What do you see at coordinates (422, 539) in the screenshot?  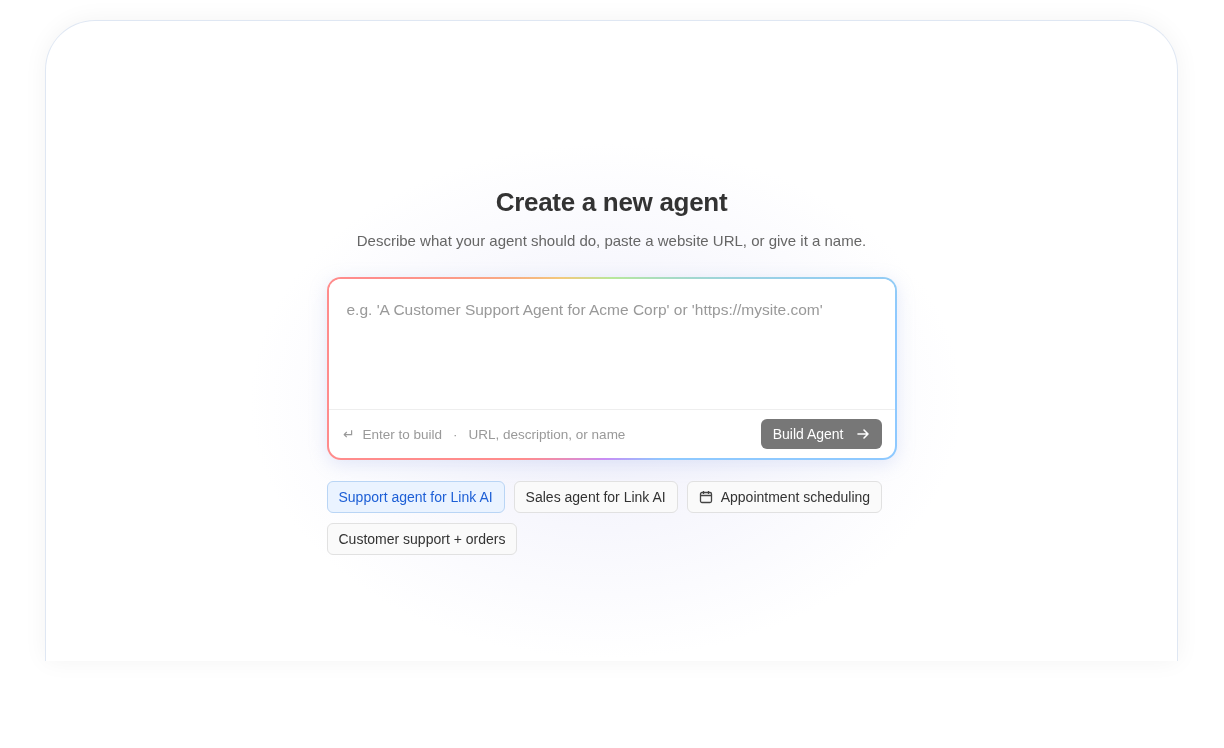 I see `suggestion-chip: Customer support + orders` at bounding box center [422, 539].